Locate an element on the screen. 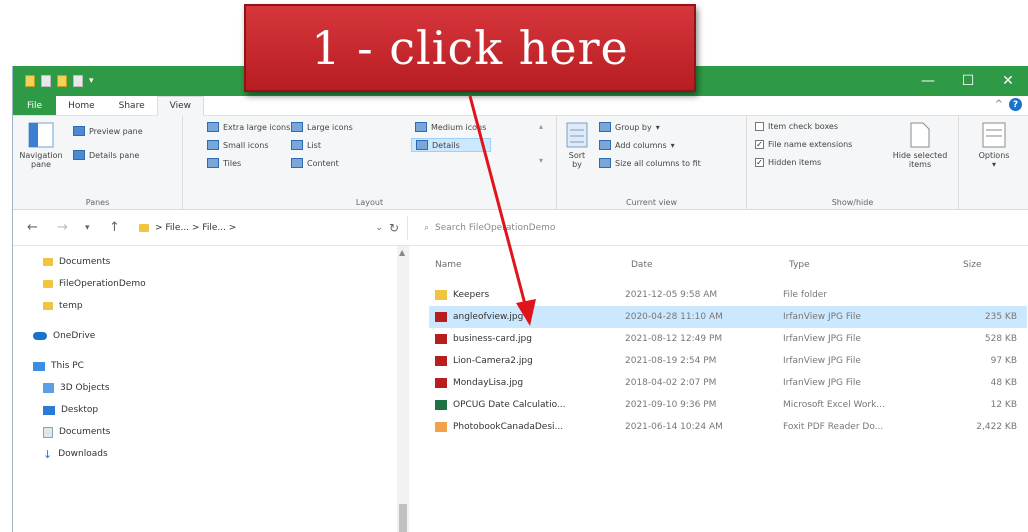 This screenshot has height=532, width=1028. tab-share: Share is located at coordinates (132, 105).